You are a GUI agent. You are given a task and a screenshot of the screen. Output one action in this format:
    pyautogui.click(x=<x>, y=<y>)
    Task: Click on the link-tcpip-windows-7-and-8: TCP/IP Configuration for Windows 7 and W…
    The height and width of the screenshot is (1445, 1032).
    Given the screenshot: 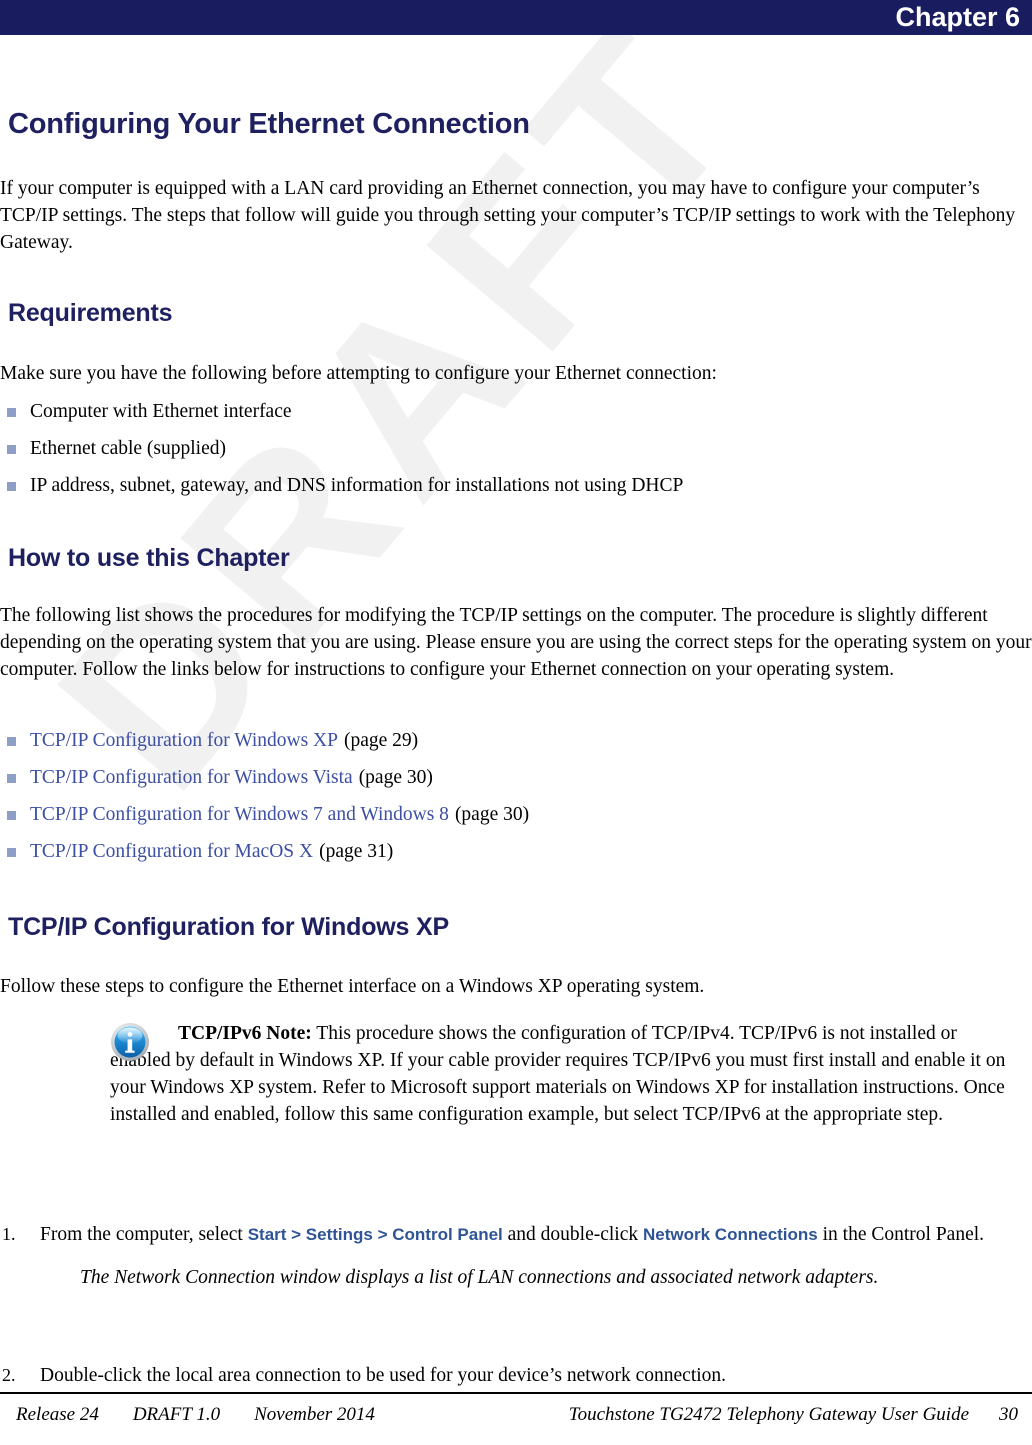 What is the action you would take?
    pyautogui.click(x=239, y=814)
    